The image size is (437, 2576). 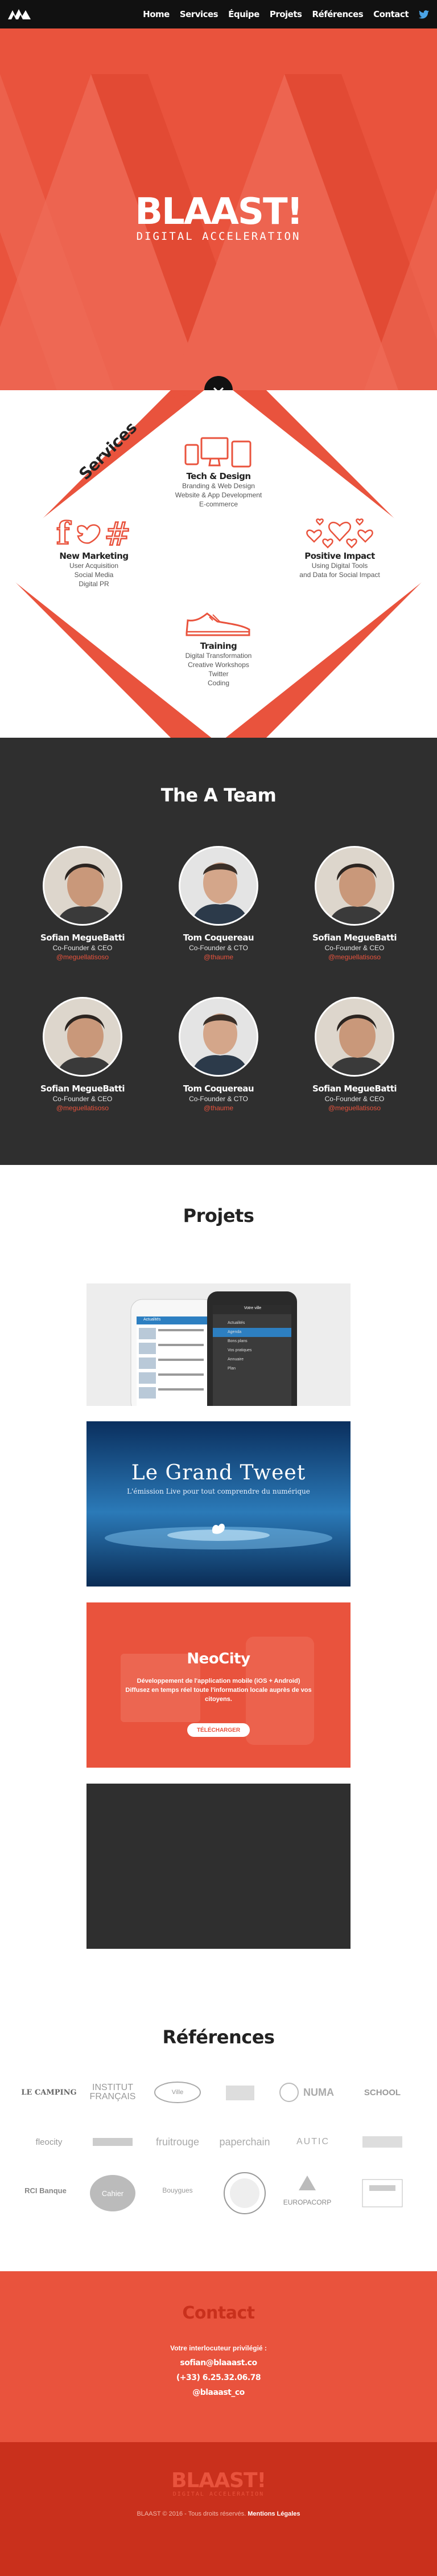 I want to click on service-title: New Marketing, so click(x=94, y=556).